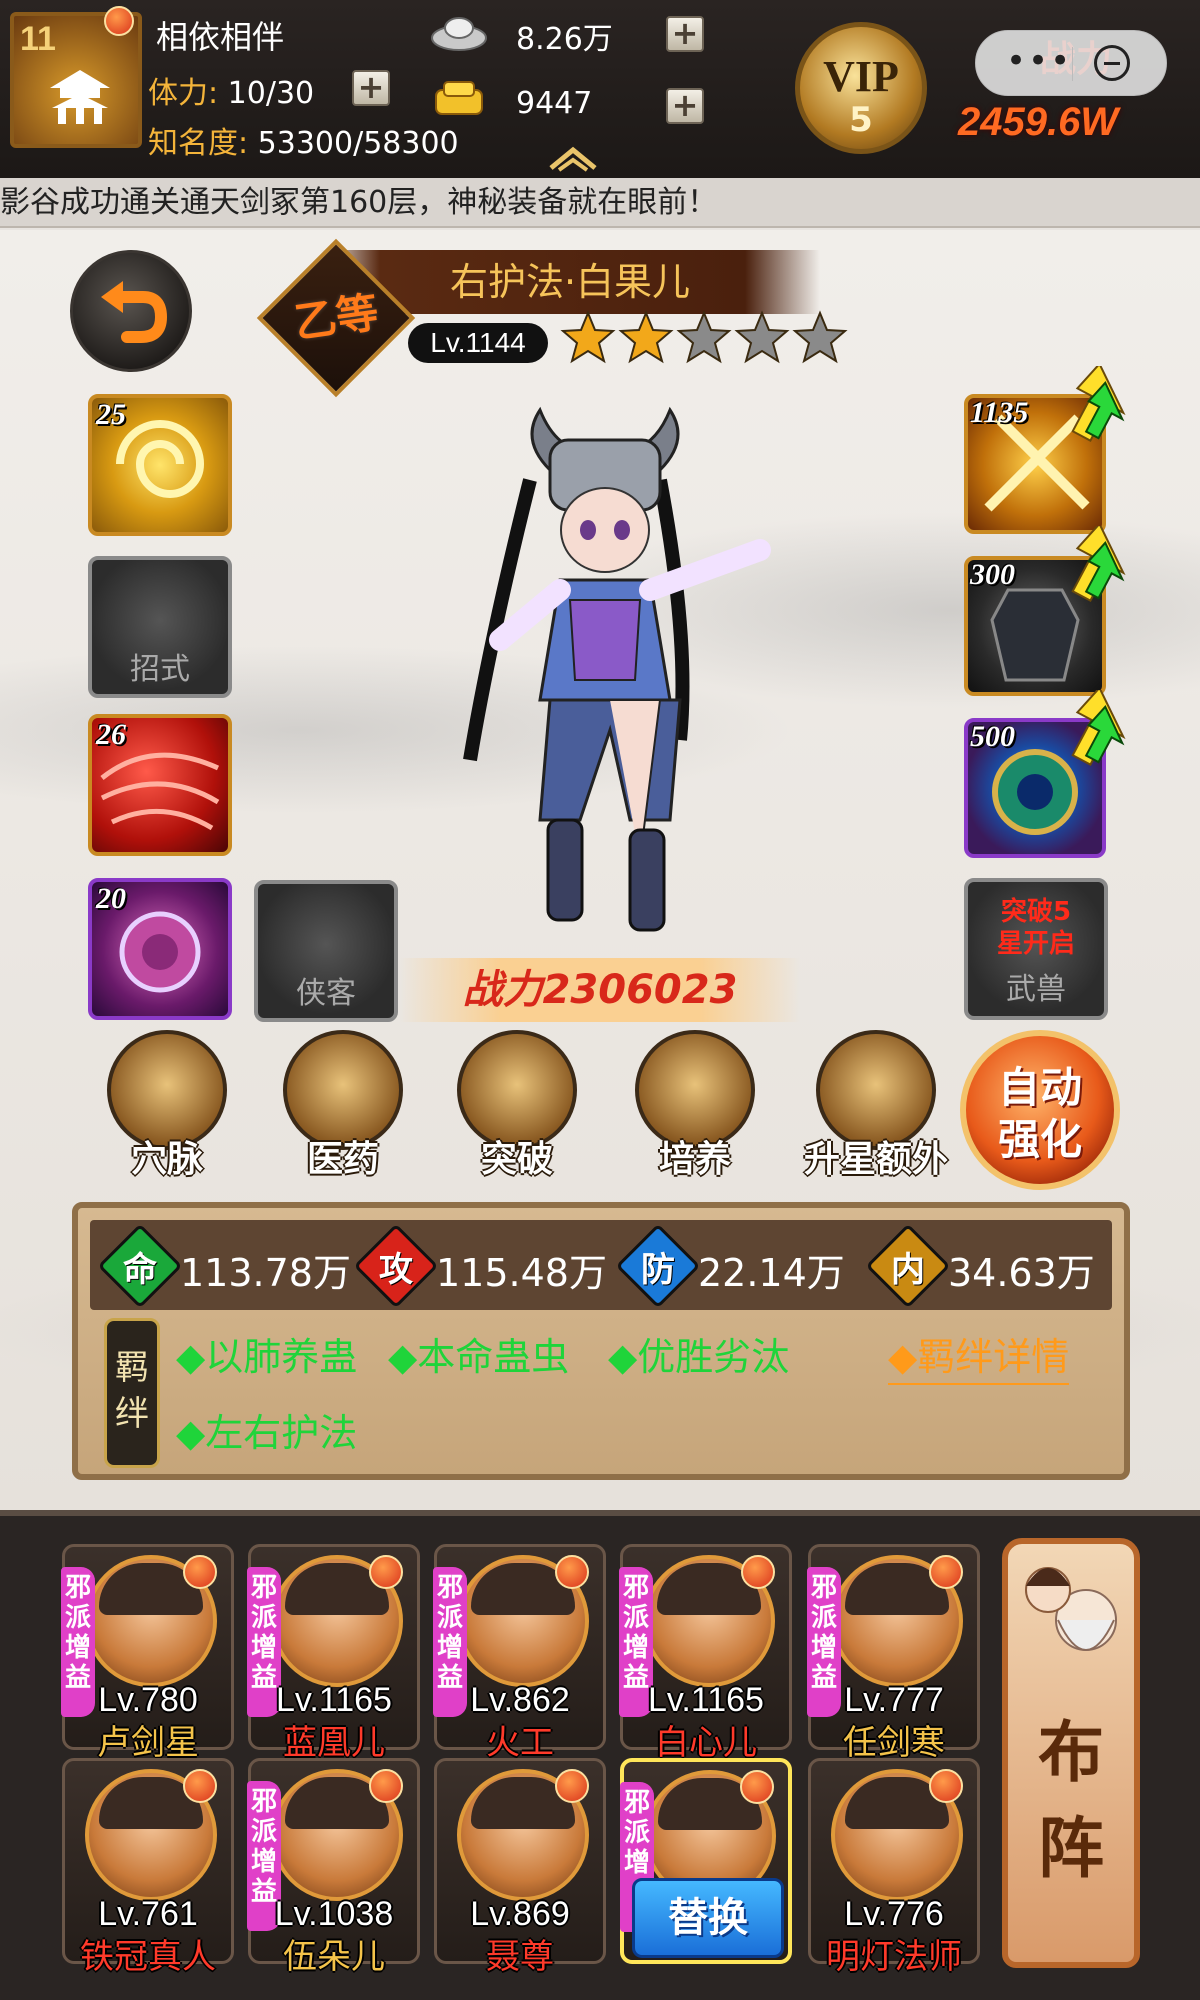 The width and height of the screenshot is (1200, 2000). I want to click on medicine-label: 医药, so click(342, 1159).